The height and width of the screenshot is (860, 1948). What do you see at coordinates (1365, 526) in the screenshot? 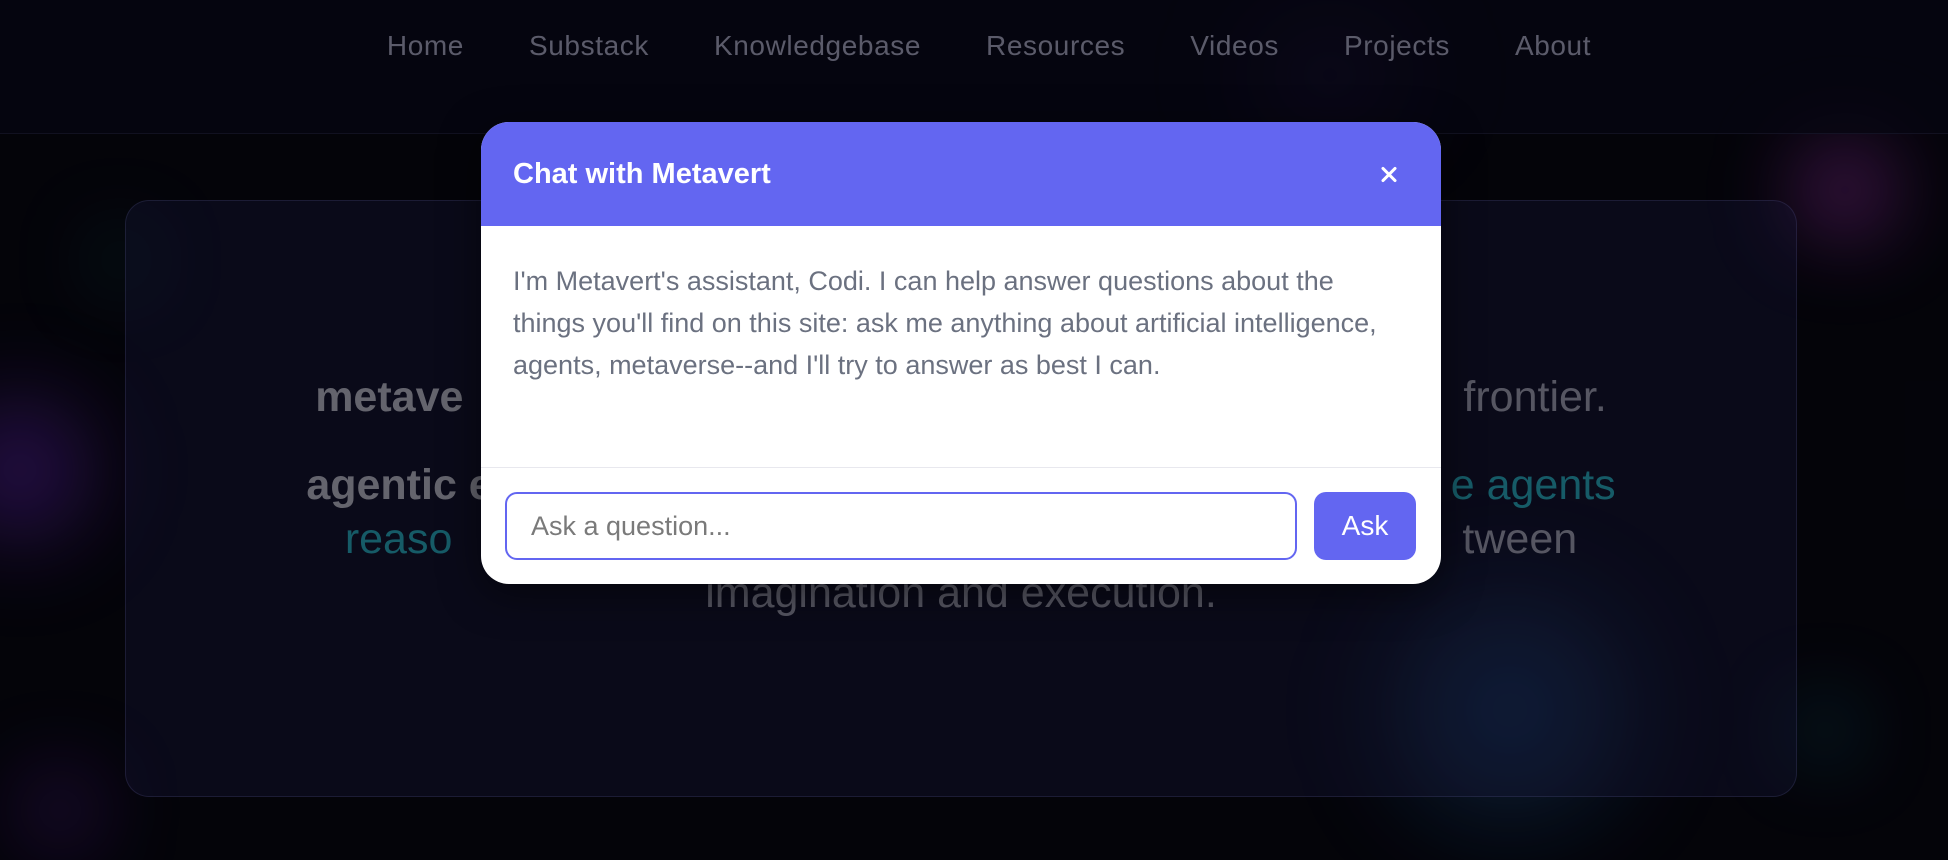
I see `ask-button: Ask` at bounding box center [1365, 526].